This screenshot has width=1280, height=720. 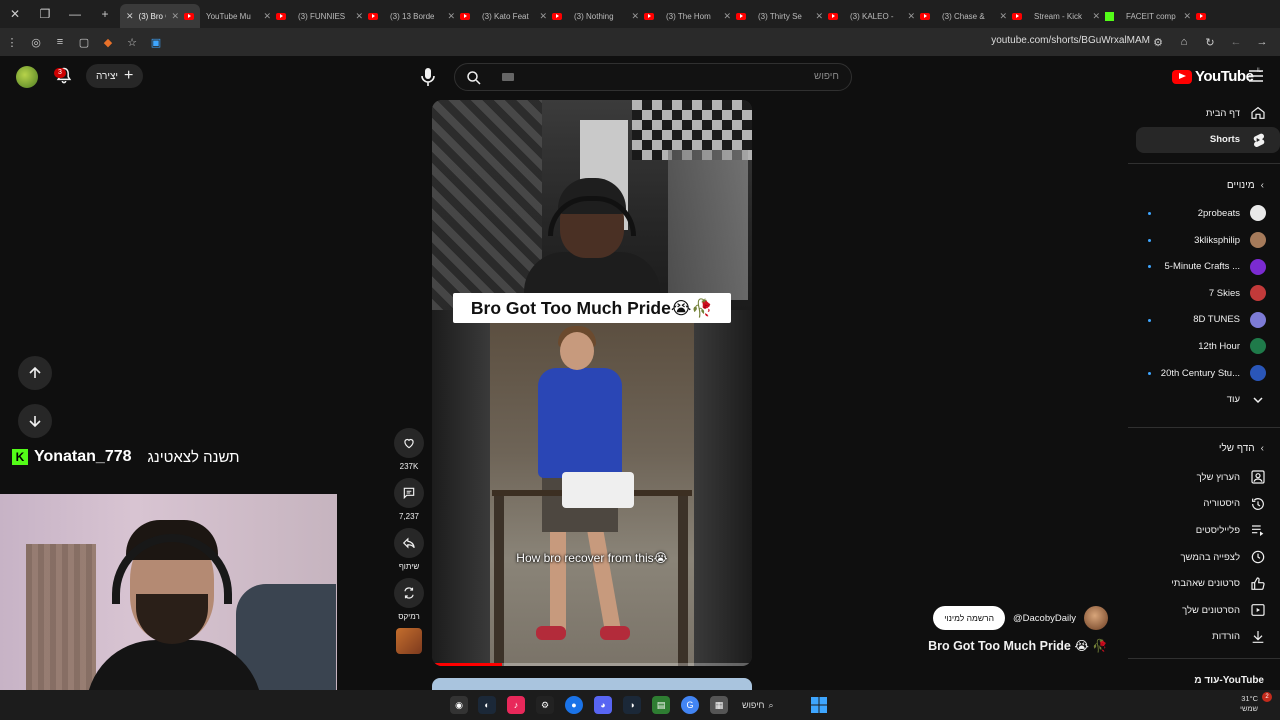 I want to click on remix-button: רמיקס, so click(x=409, y=599).